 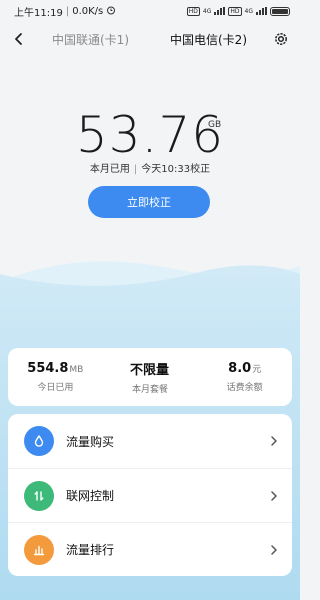 What do you see at coordinates (244, 377) in the screenshot?
I see `stat-balance: 8.0元 话费余额` at bounding box center [244, 377].